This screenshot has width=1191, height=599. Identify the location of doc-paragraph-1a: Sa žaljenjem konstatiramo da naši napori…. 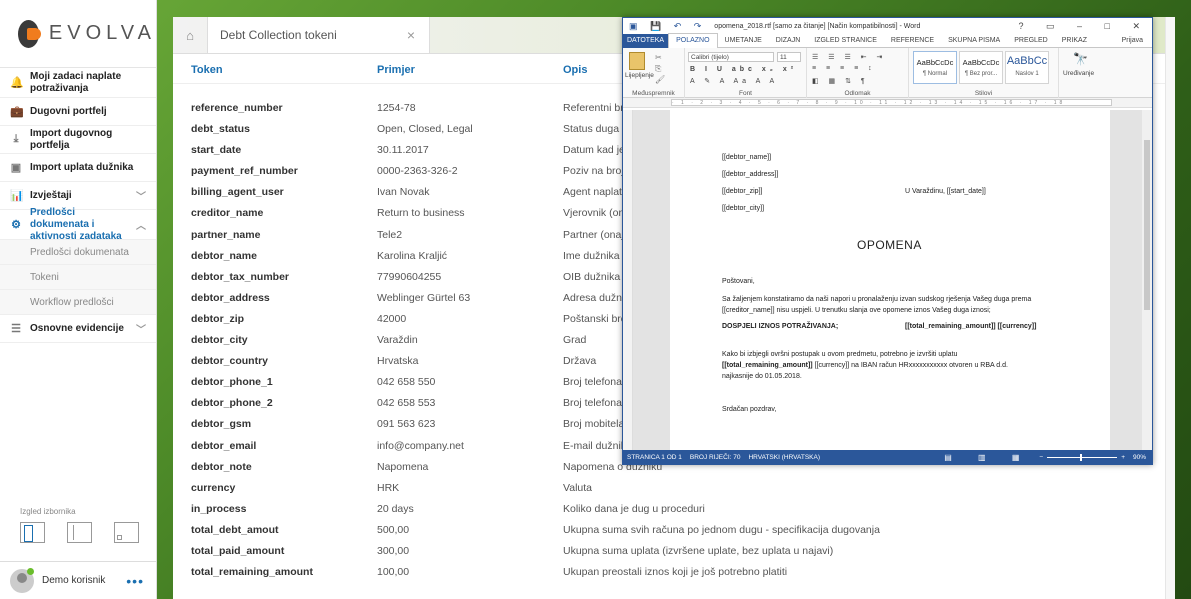
(877, 299).